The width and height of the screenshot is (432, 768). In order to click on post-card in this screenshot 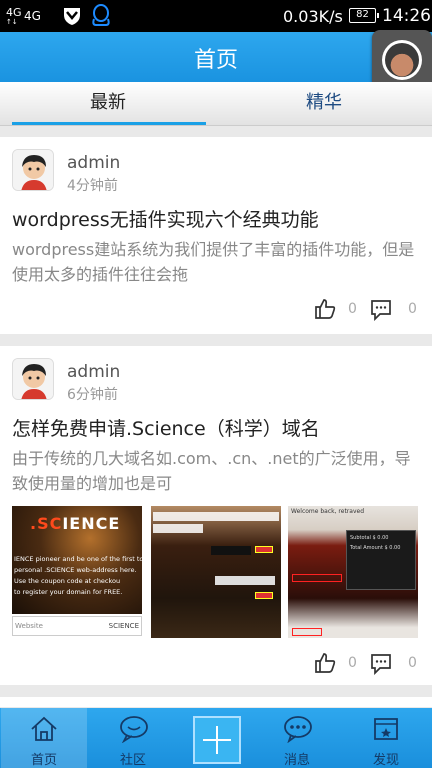, I will do `click(216, 702)`.